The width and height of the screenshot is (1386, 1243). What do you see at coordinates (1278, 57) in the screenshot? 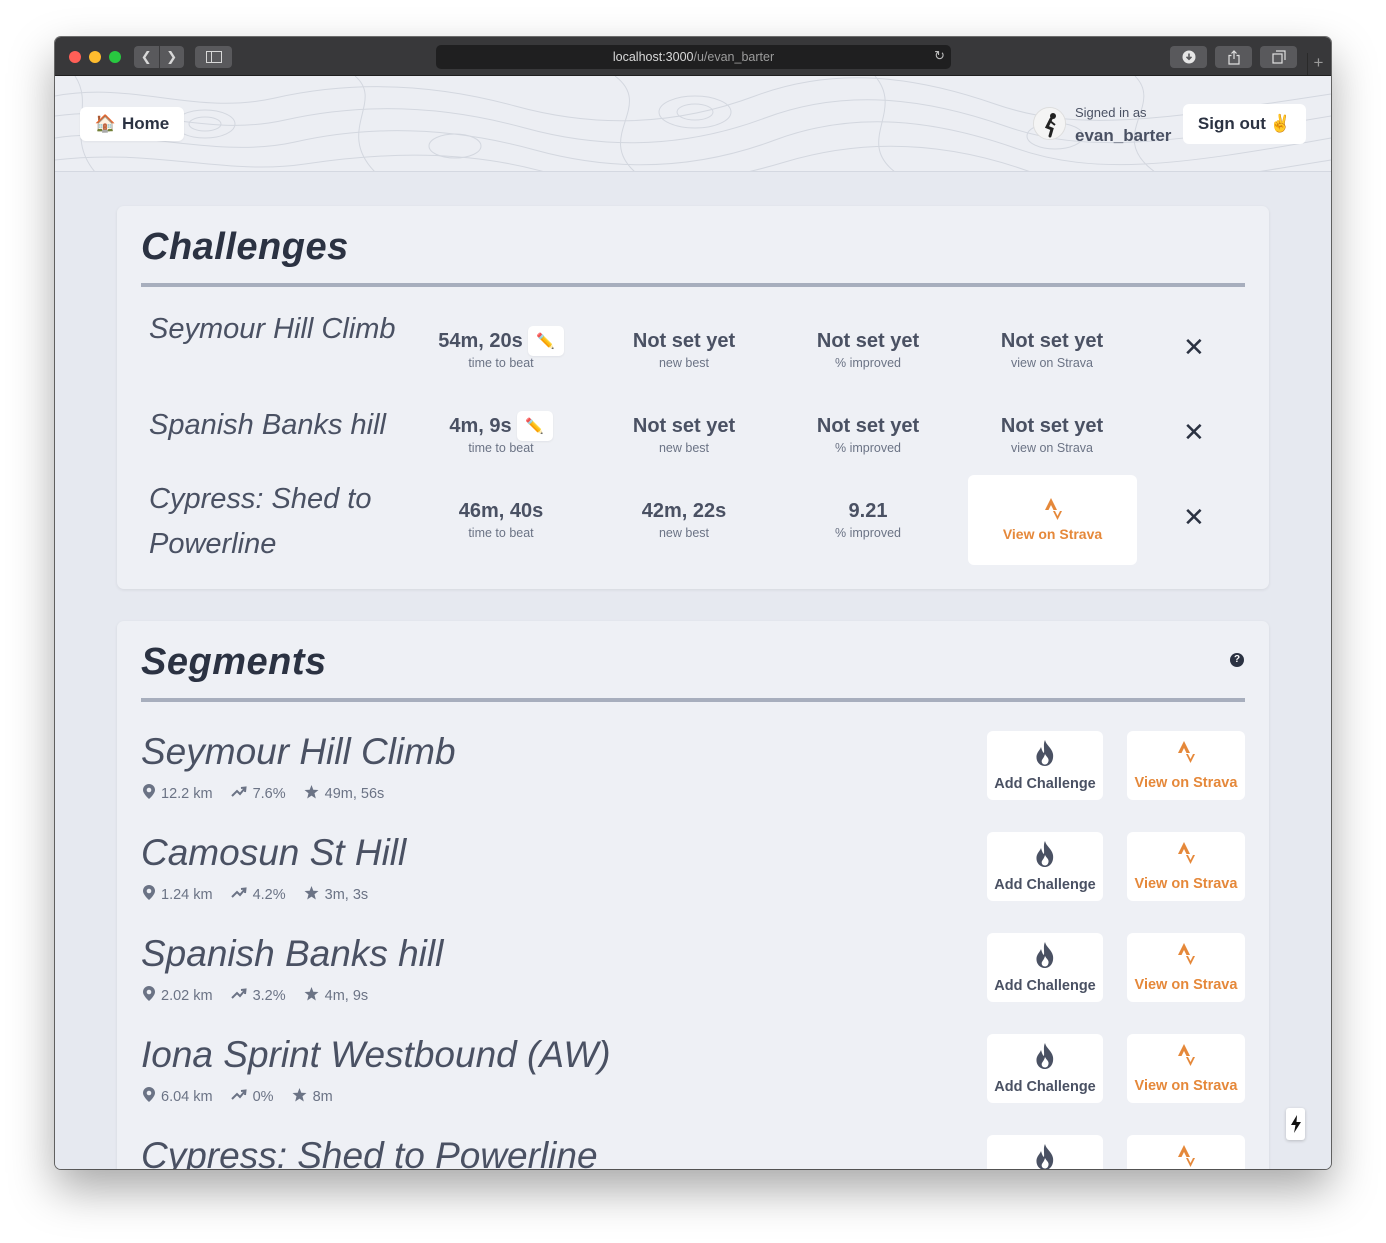
I see `tab-overview-button` at bounding box center [1278, 57].